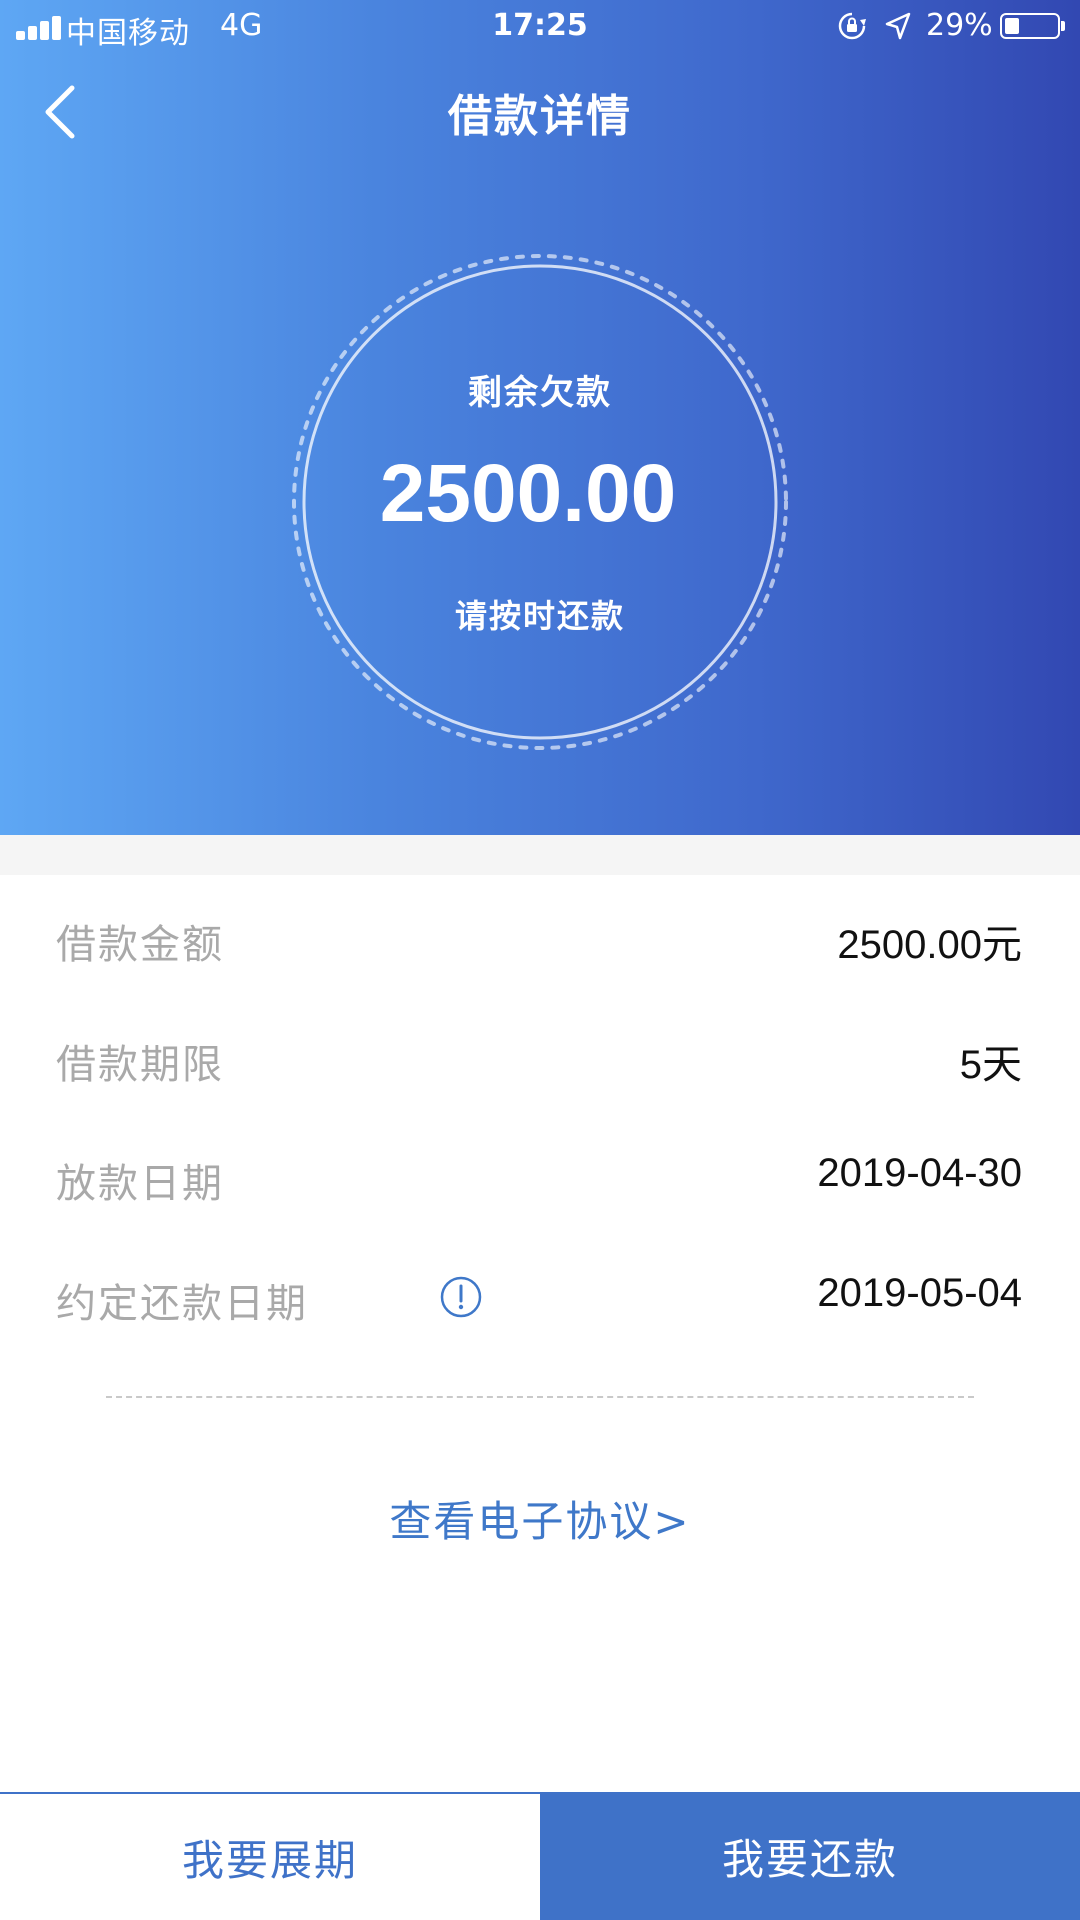 The image size is (1080, 1920). I want to click on section-divider, so click(540, 855).